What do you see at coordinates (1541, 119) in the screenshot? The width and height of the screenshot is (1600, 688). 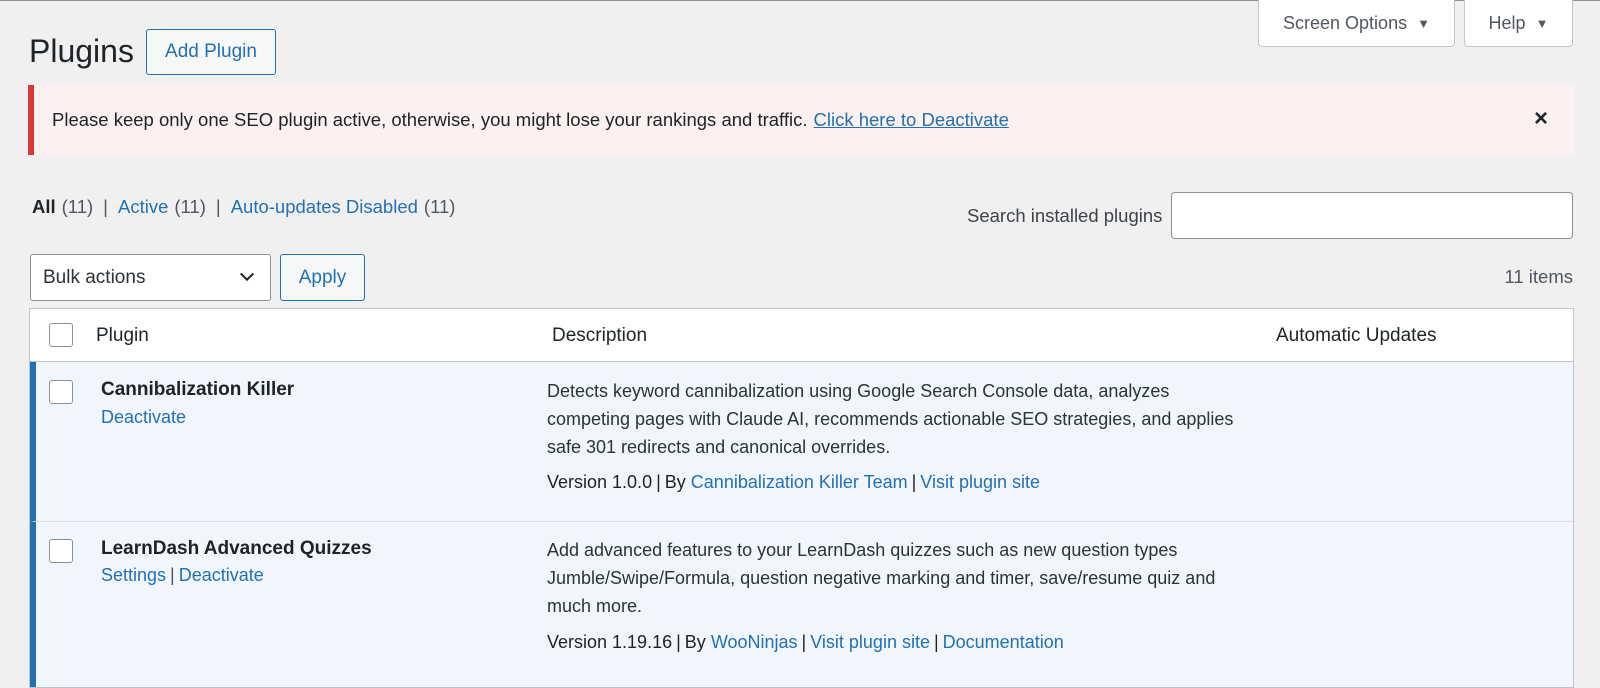 I see `close-icon: ×` at bounding box center [1541, 119].